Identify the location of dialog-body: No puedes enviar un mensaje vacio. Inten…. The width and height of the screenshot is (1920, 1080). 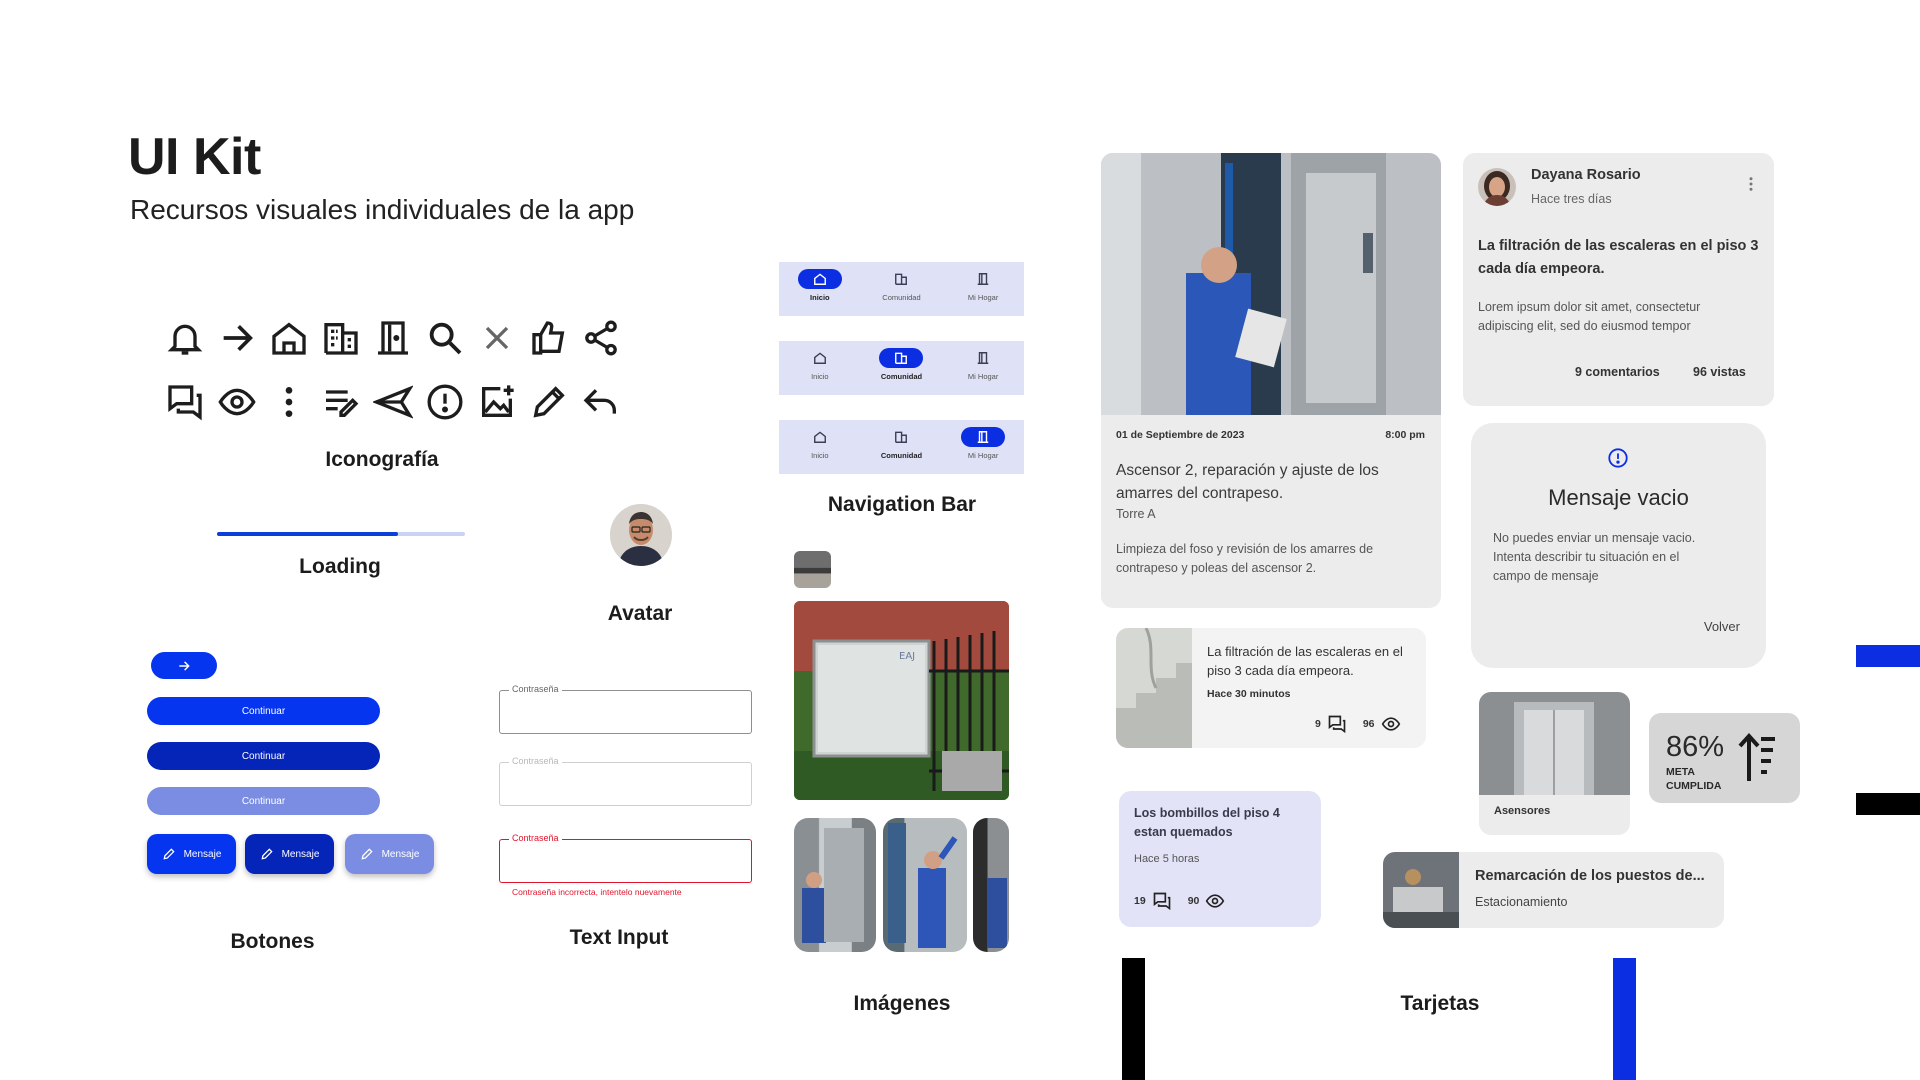
(1594, 557).